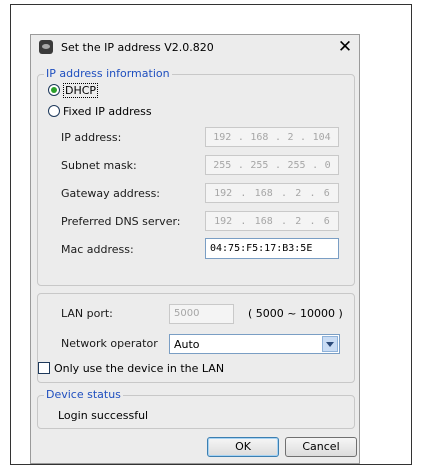 Image resolution: width=427 pixels, height=471 pixels. I want to click on lan-only-option: Only use the device in the LAN, so click(131, 368).